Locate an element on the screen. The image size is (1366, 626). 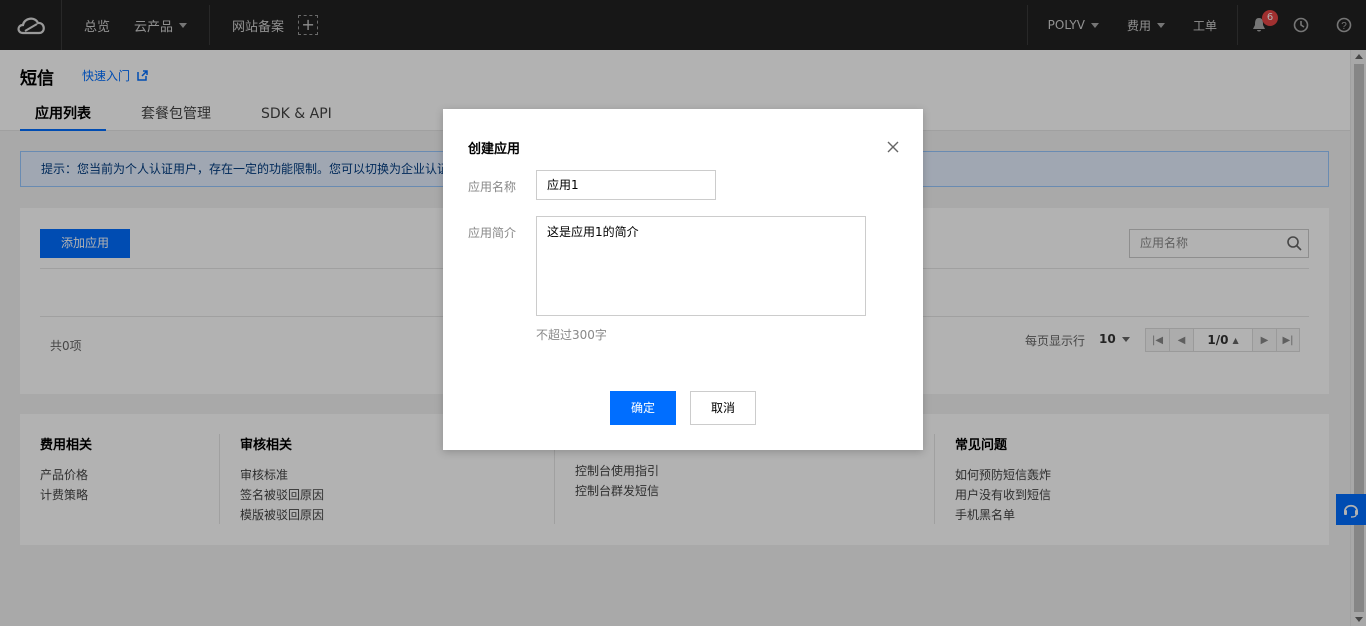
close-icon is located at coordinates (893, 147).